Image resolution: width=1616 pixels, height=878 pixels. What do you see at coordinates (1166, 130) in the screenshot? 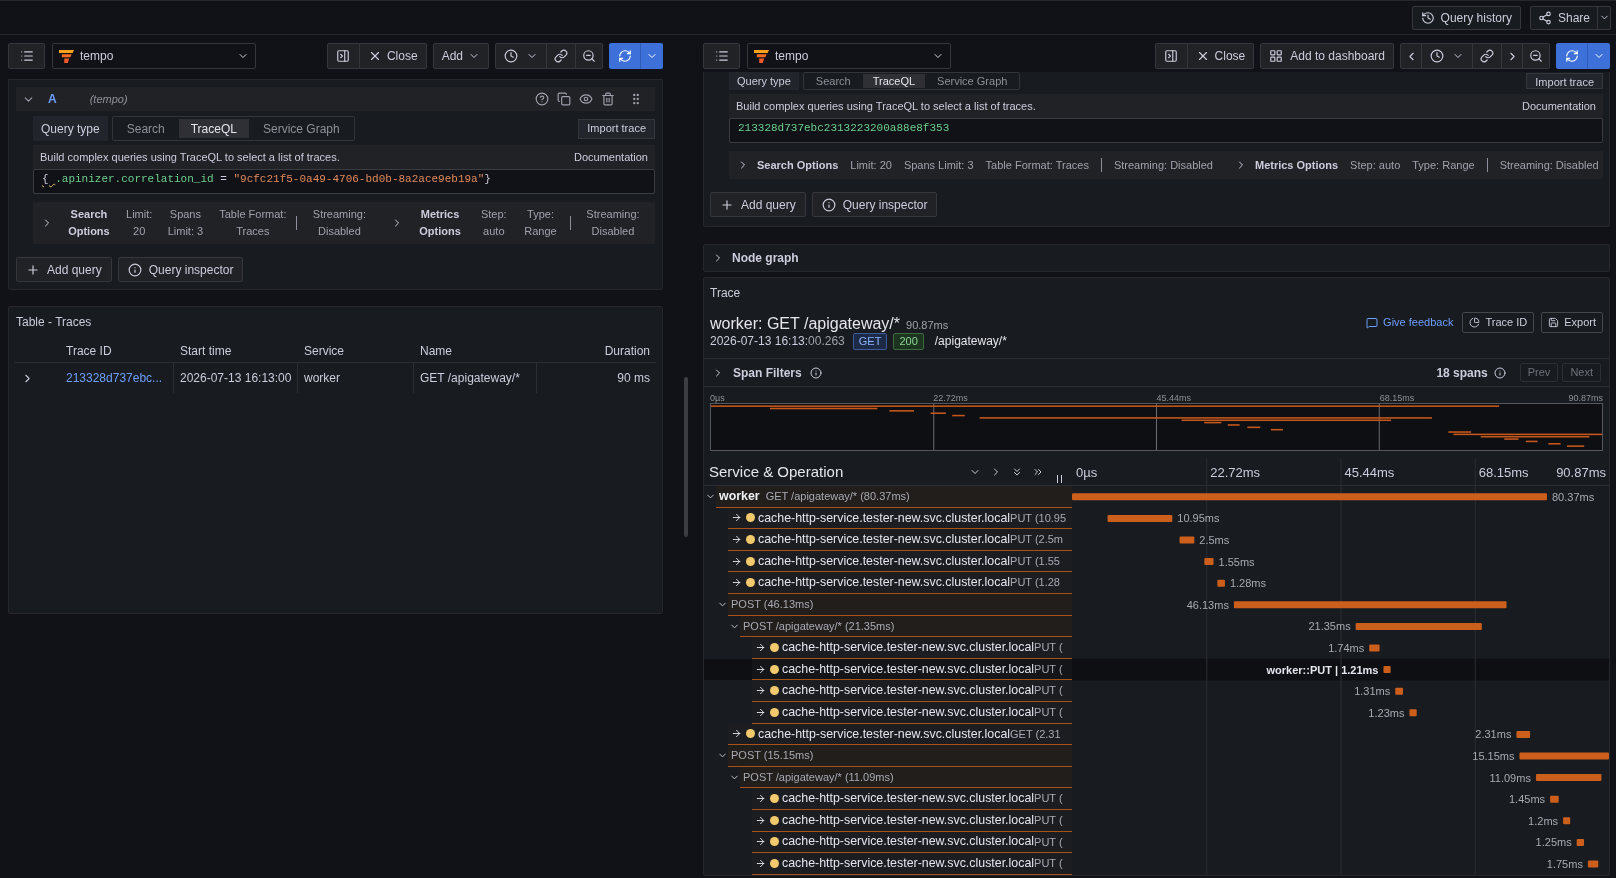
I see `query-editor: 213328d737ebc2313223200a88e8f353` at bounding box center [1166, 130].